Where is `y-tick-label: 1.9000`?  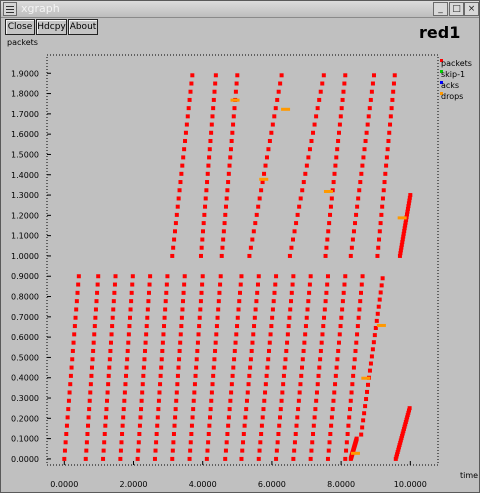 y-tick-label: 1.9000 is located at coordinates (25, 73).